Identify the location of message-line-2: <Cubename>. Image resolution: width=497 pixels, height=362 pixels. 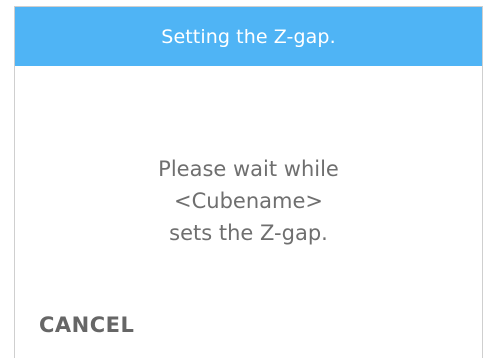
(248, 201).